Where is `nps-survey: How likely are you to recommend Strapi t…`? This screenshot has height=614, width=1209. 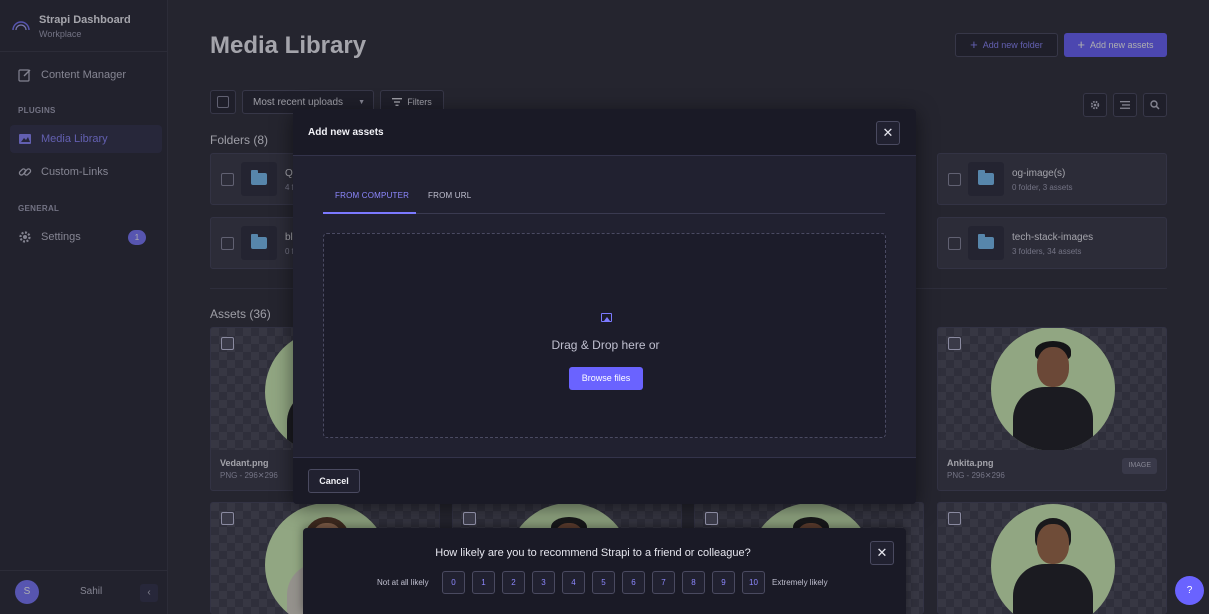
nps-survey: How likely are you to recommend Strapi t… is located at coordinates (604, 571).